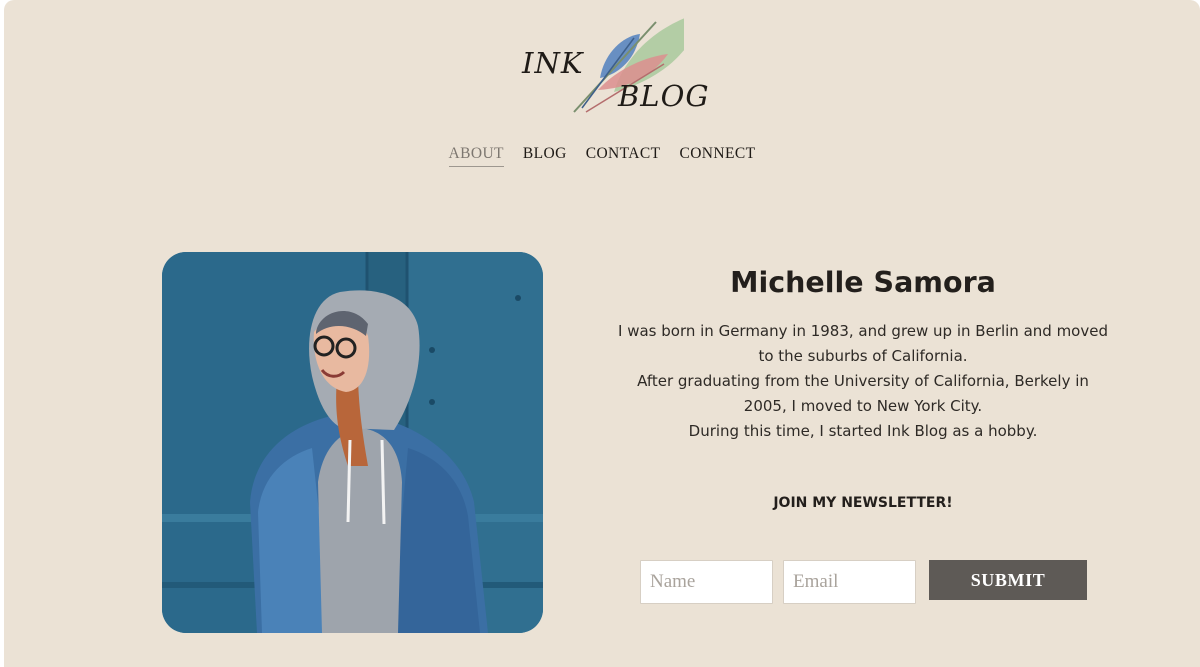 The image size is (1200, 667). What do you see at coordinates (476, 156) in the screenshot?
I see `nav-item-about: ABOUT` at bounding box center [476, 156].